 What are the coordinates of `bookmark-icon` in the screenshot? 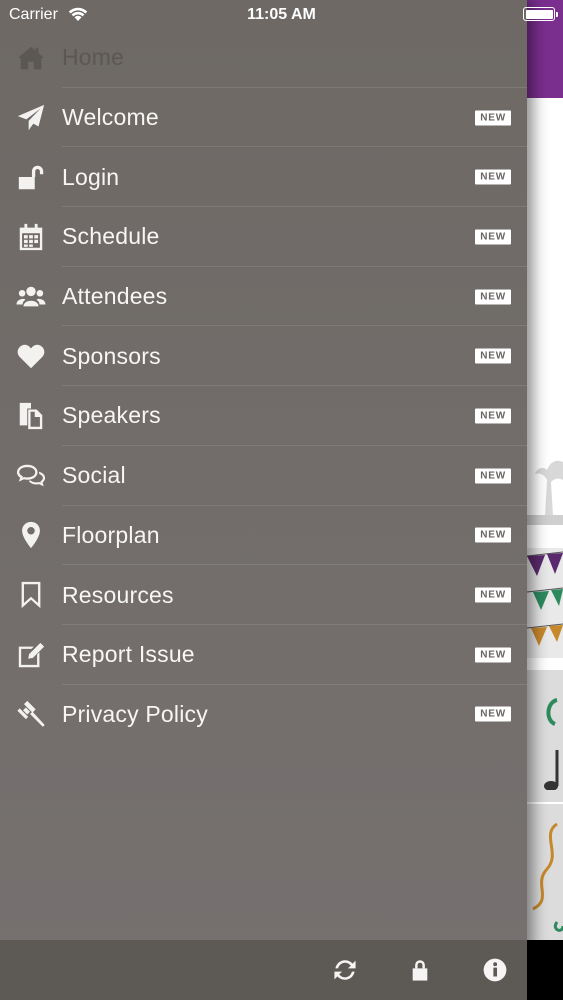 It's located at (30, 595).